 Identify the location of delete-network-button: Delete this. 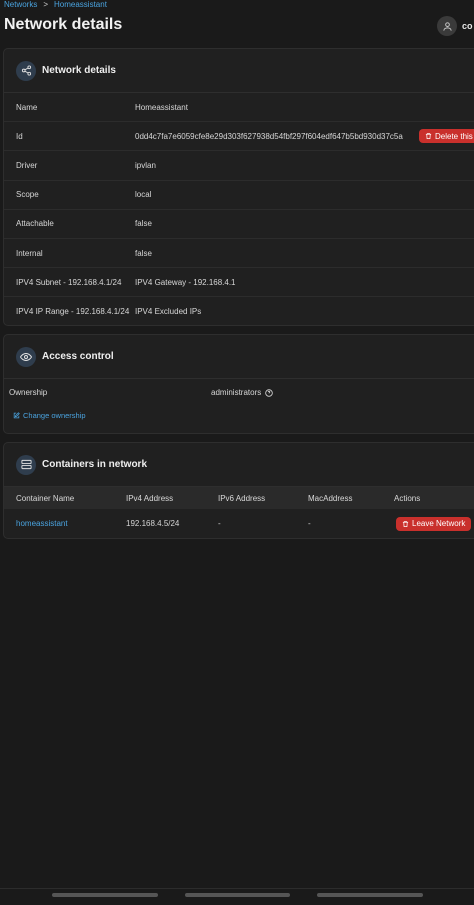
(446, 136).